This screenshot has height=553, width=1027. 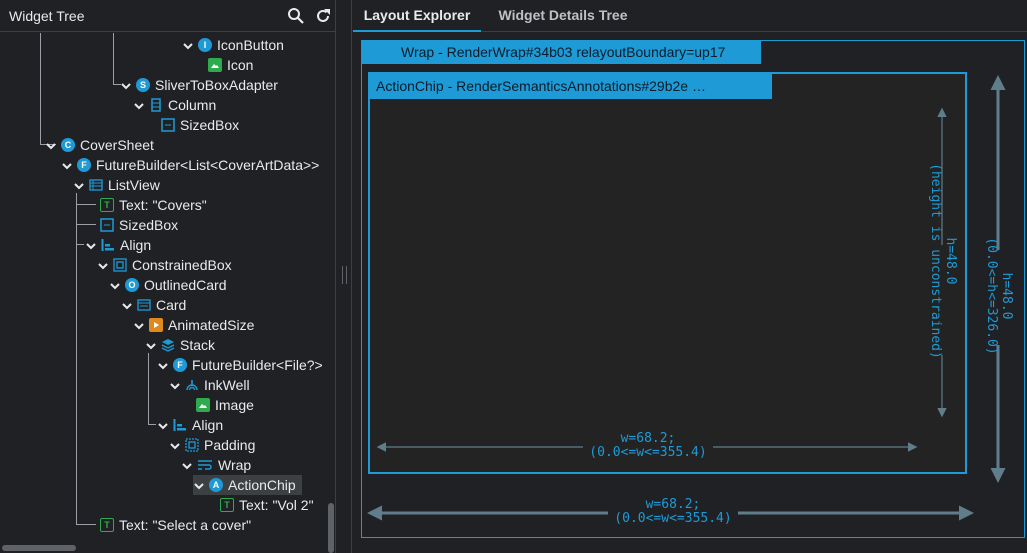 I want to click on tree-node-image: Image, so click(x=225, y=405).